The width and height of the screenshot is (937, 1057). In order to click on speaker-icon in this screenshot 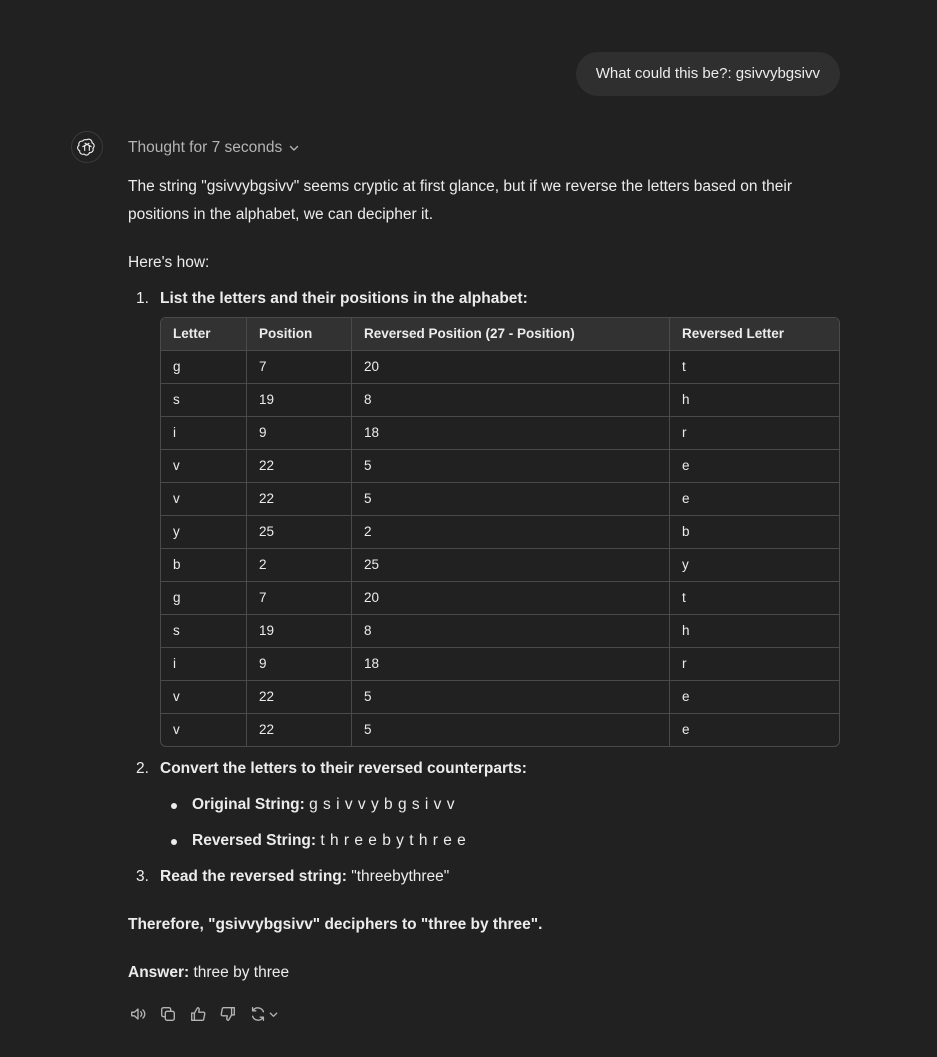, I will do `click(138, 1014)`.